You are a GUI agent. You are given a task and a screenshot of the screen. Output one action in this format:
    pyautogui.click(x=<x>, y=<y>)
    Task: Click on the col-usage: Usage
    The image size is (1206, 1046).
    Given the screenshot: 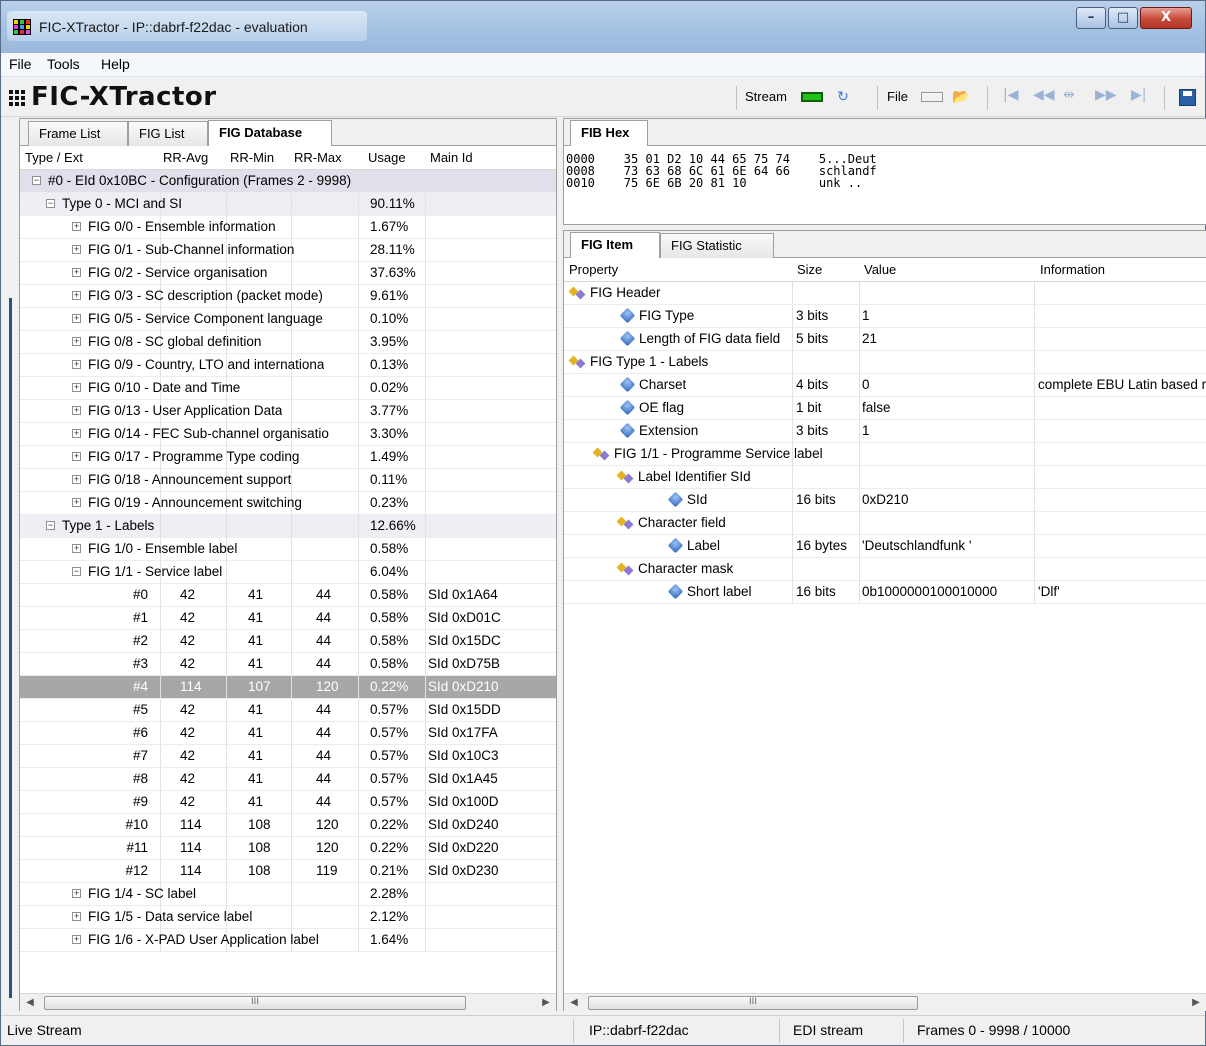 What is the action you would take?
    pyautogui.click(x=387, y=157)
    